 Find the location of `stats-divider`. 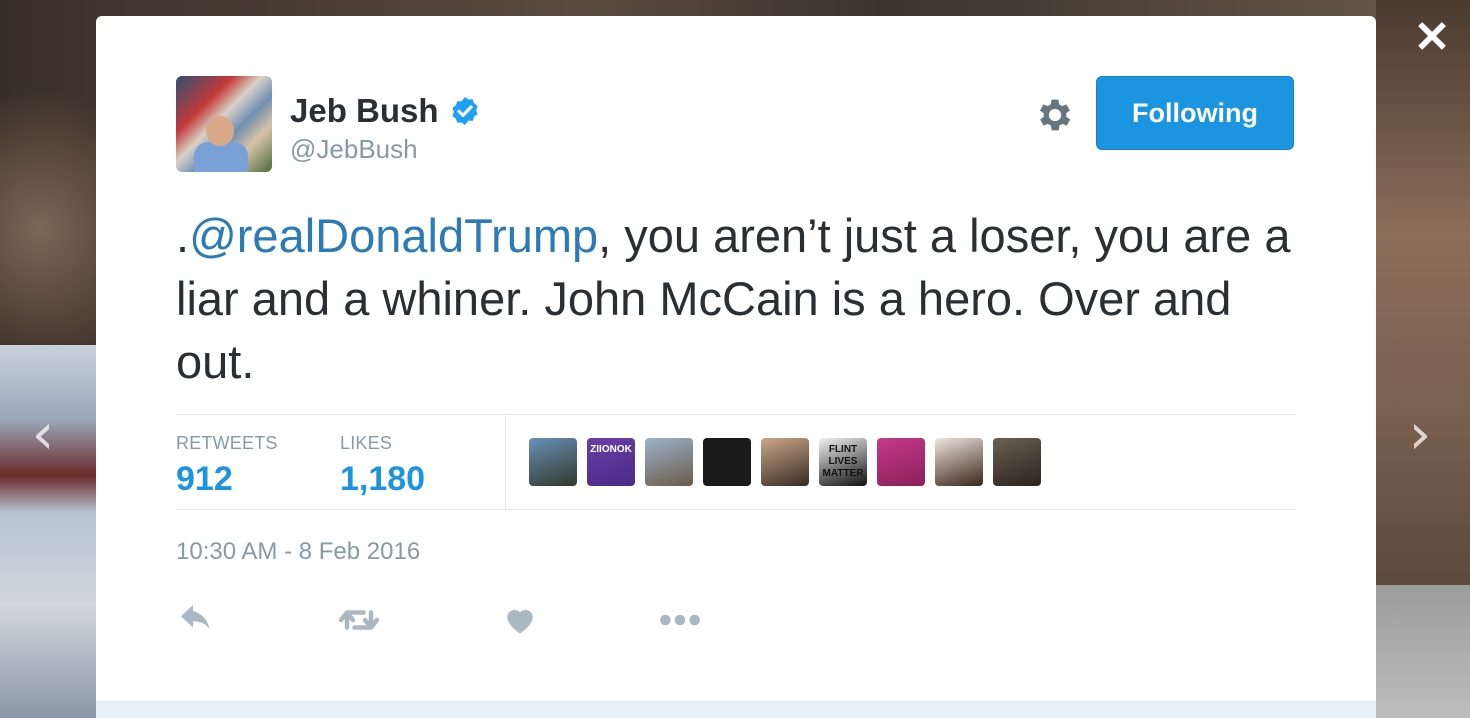

stats-divider is located at coordinates (505, 462).